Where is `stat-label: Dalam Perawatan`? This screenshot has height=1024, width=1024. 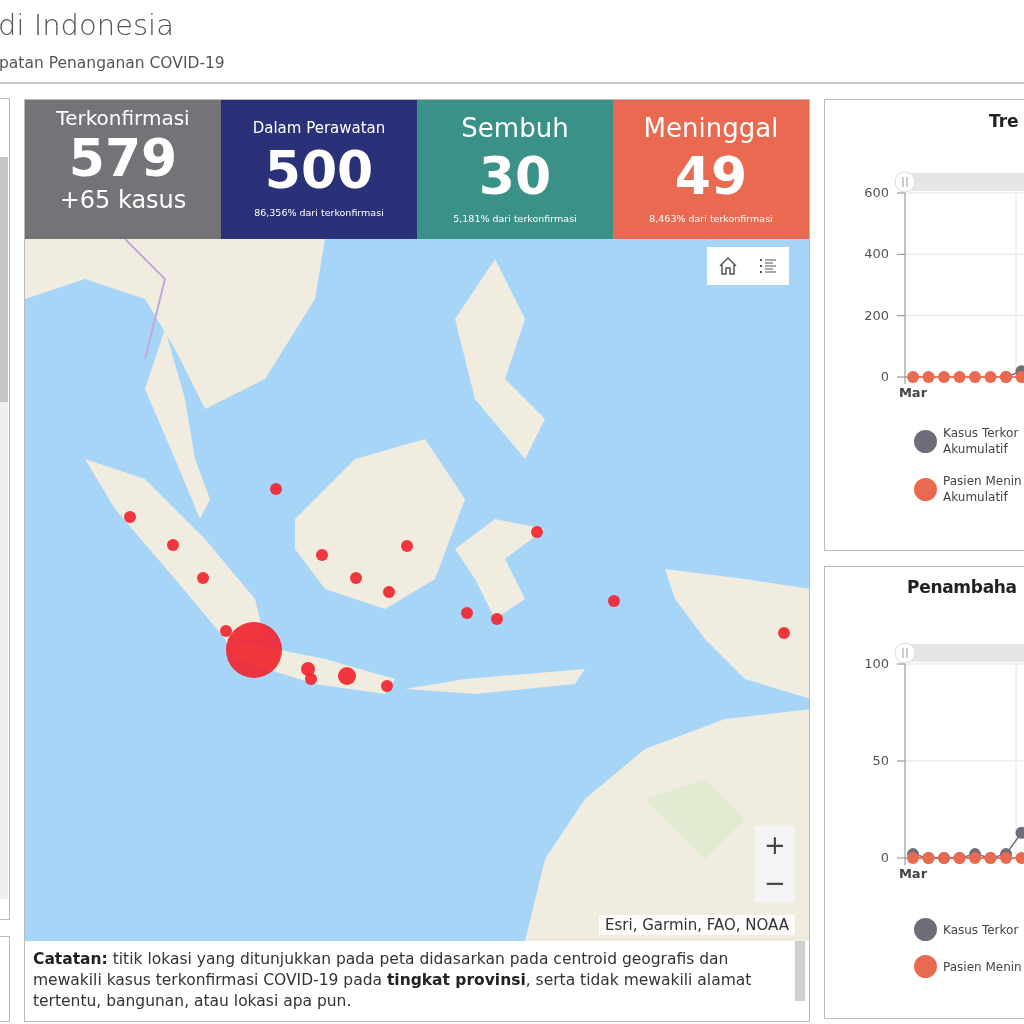
stat-label: Dalam Perawatan is located at coordinates (319, 128).